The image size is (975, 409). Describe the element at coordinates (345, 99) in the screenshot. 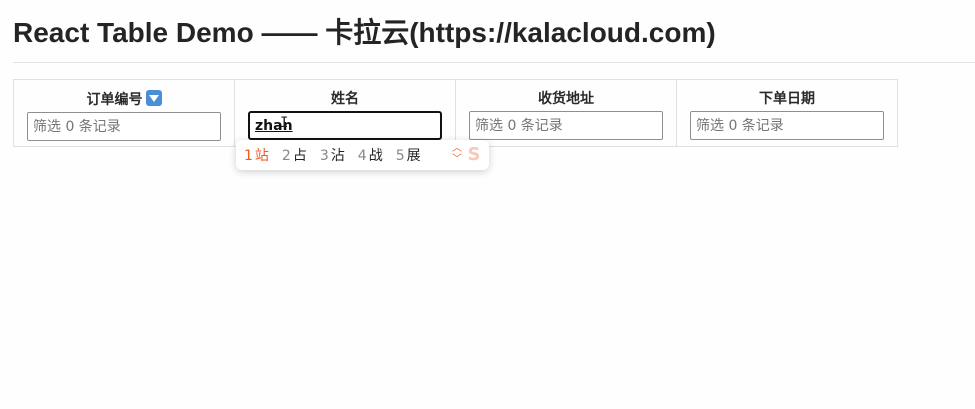

I see `column-header-label: 姓名` at that location.